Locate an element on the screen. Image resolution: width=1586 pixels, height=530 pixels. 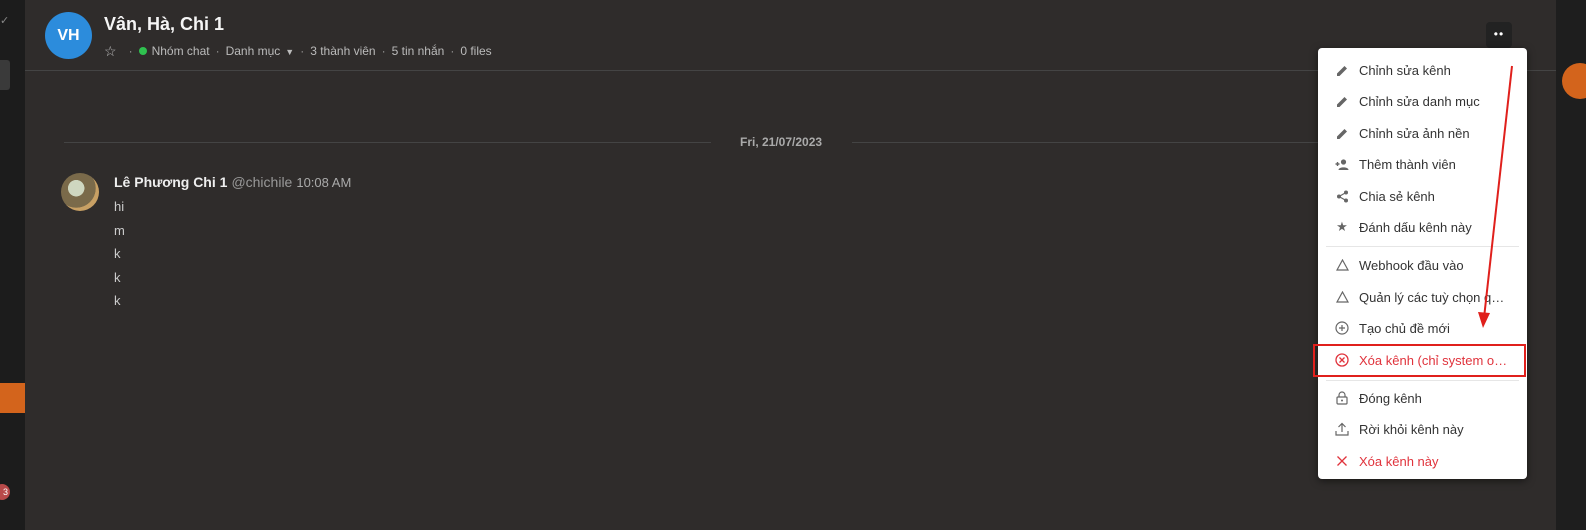
menu-item-create-topic: Tạo chủ đề mới is located at coordinates (1422, 328).